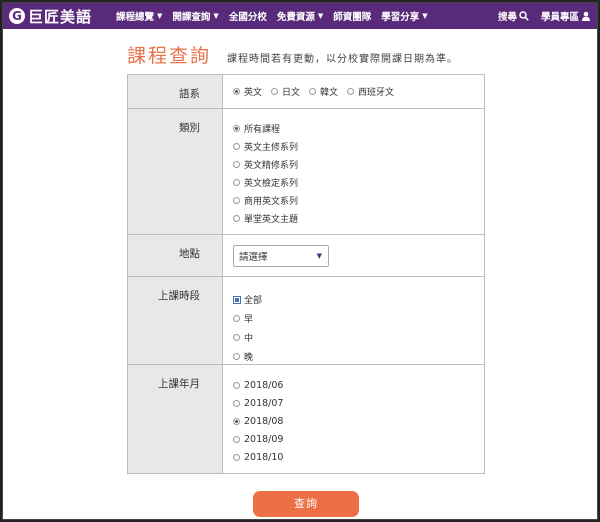 The image size is (600, 522). What do you see at coordinates (352, 16) in the screenshot?
I see `menu-item-teachers: 師資團隊` at bounding box center [352, 16].